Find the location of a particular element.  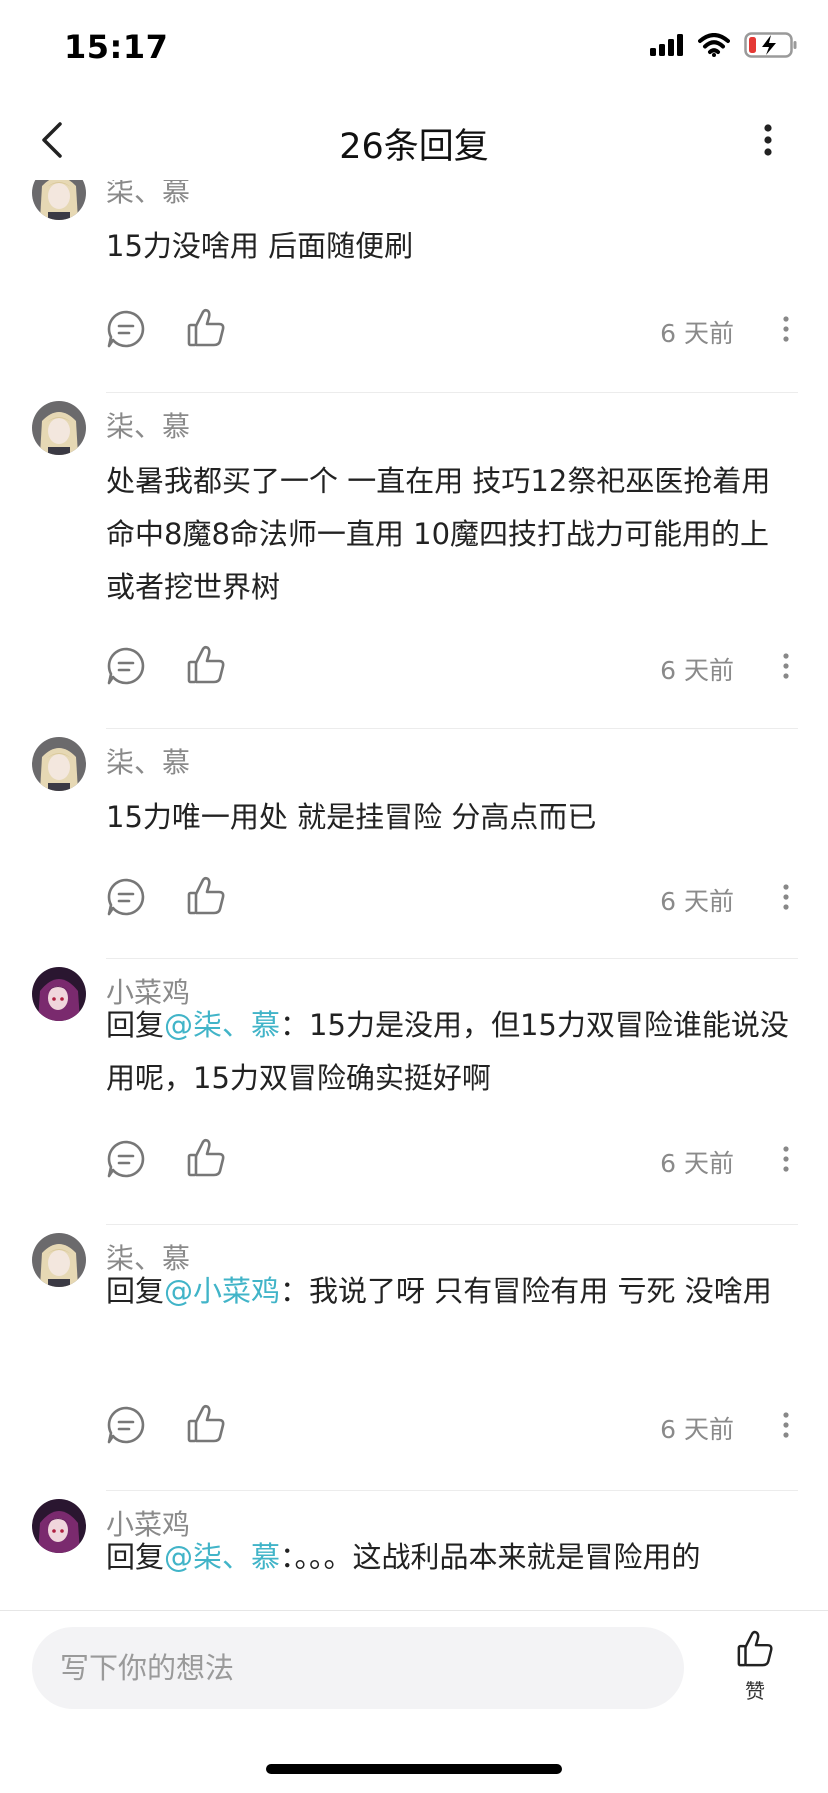

reply-text: 15力没啥用 后面随便刷 is located at coordinates (452, 246).